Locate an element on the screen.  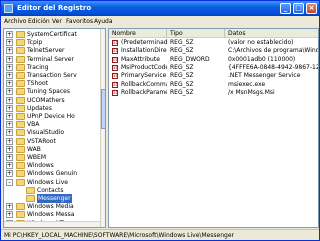
value-name: RollbackParameters is located at coordinates (144, 92).